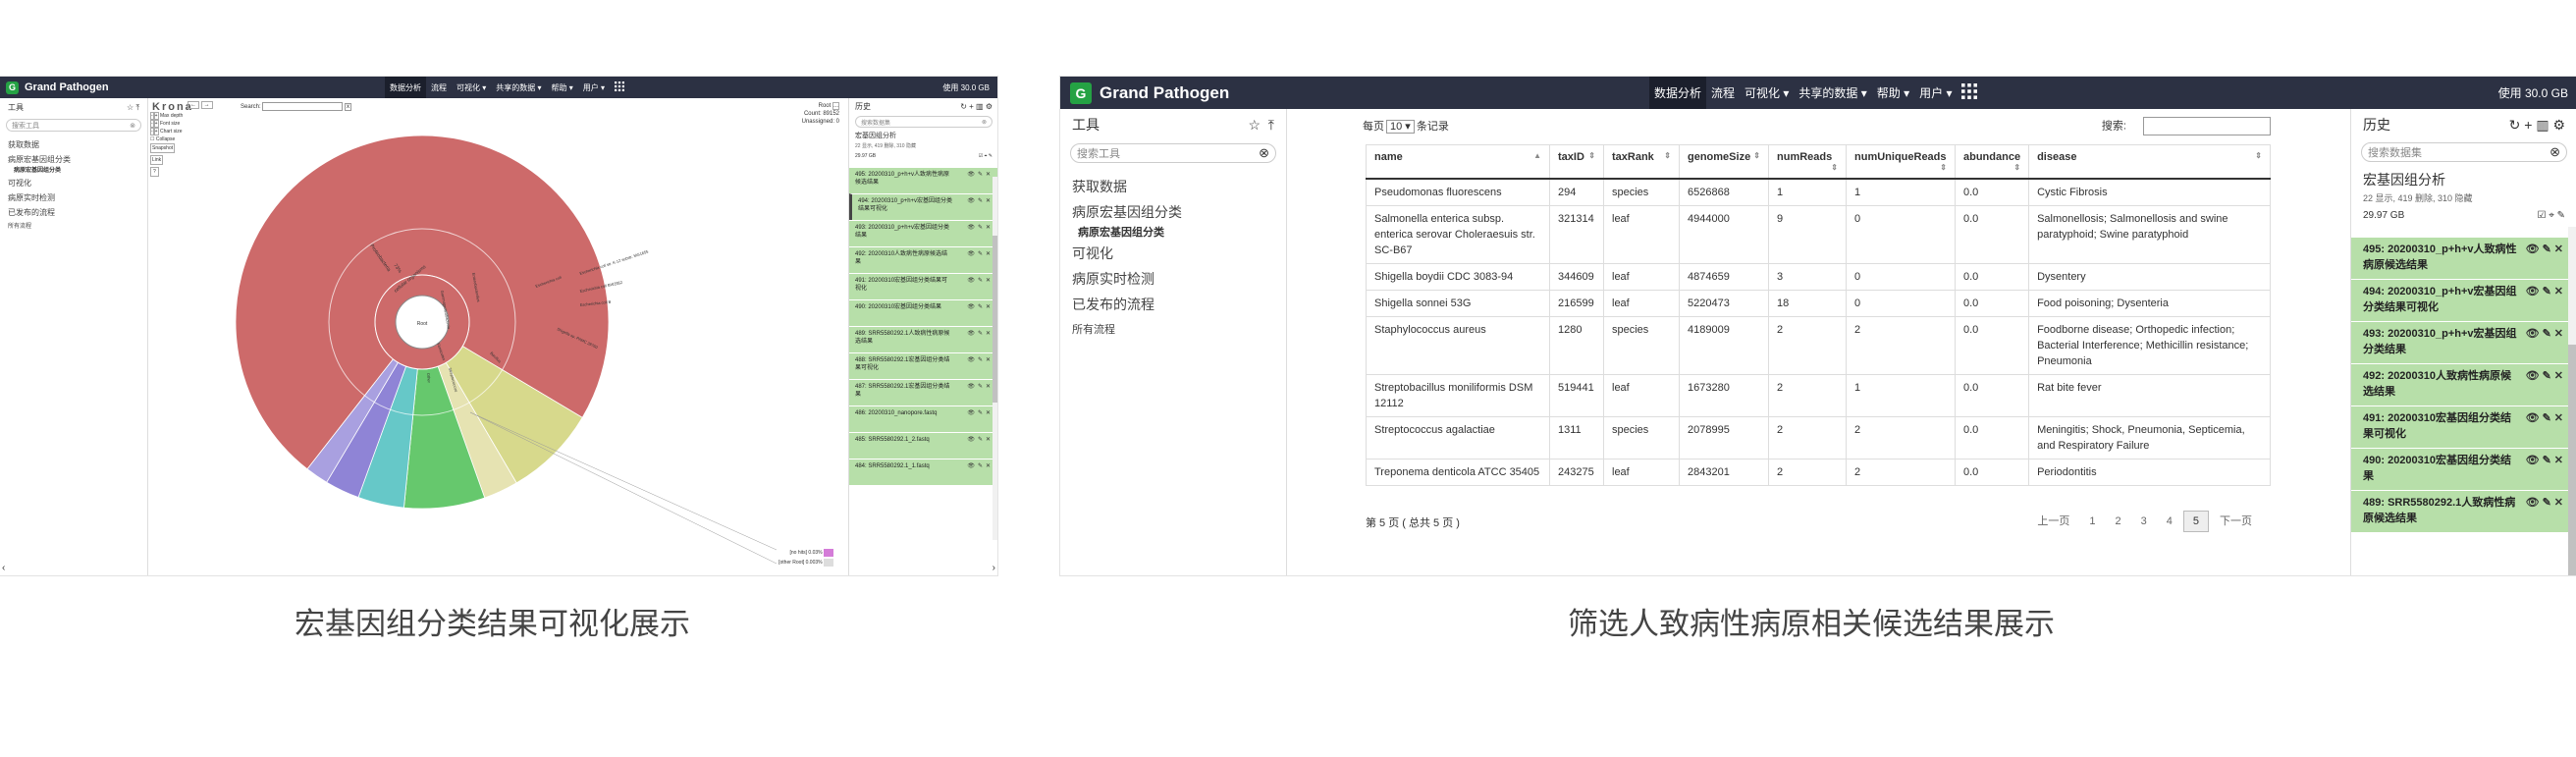  Describe the element at coordinates (923, 445) in the screenshot. I see `history-item: 485: SRR5580292.1_2.fastq 👁 ✎ ✕` at that location.